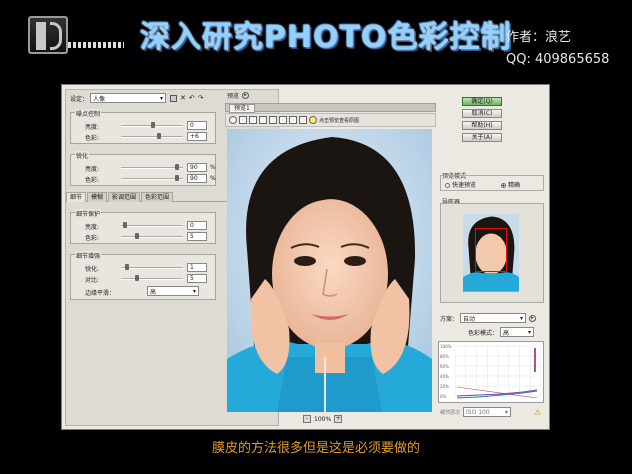 This screenshot has width=632, height=474. I want to click on scheme-options-icon: ▸, so click(533, 318).